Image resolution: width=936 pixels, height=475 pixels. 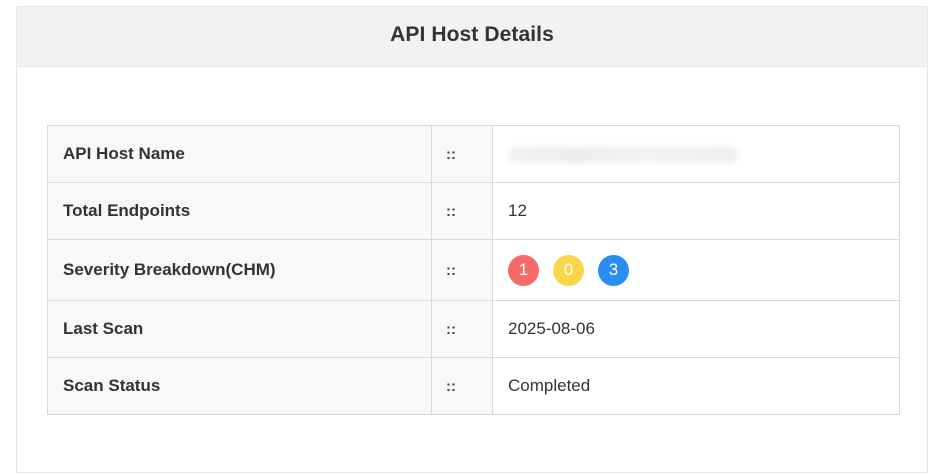 What do you see at coordinates (239, 154) in the screenshot?
I see `api-host-name-label: API Host Name` at bounding box center [239, 154].